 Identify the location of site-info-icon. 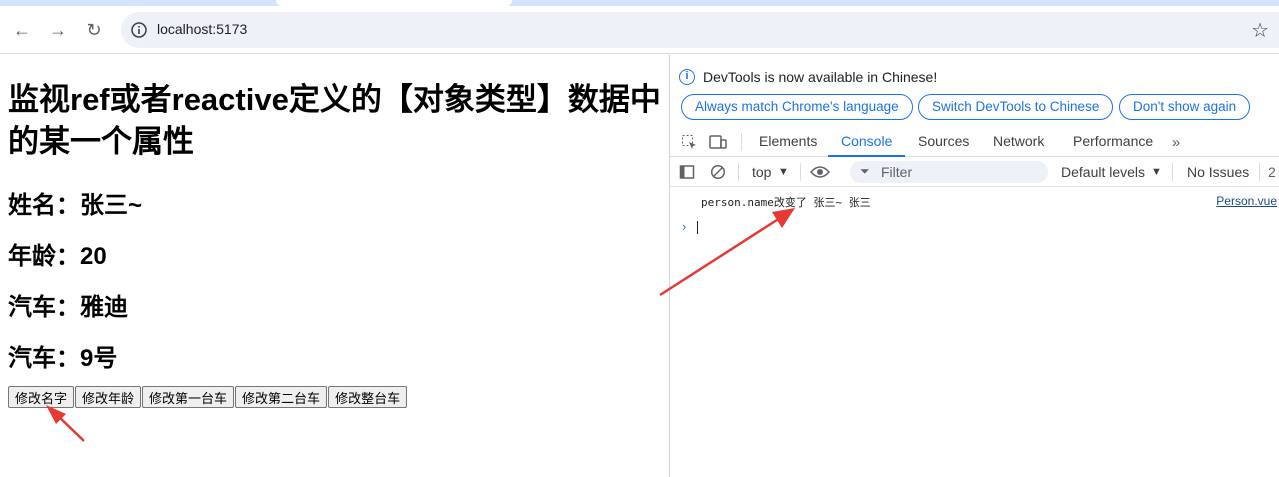
(139, 30).